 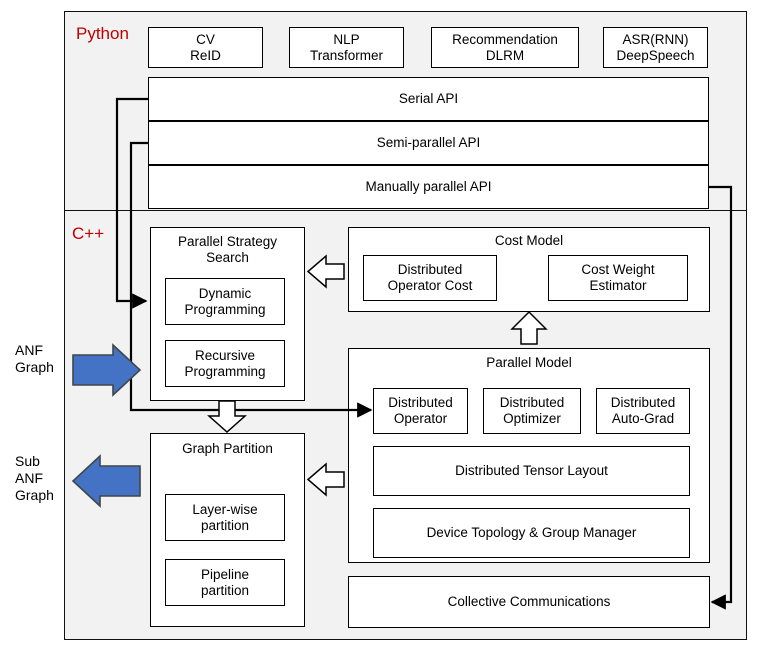 I want to click on parallel-model-item-device-topology-group-manager: Device Topology & Group Manager, so click(x=531, y=533).